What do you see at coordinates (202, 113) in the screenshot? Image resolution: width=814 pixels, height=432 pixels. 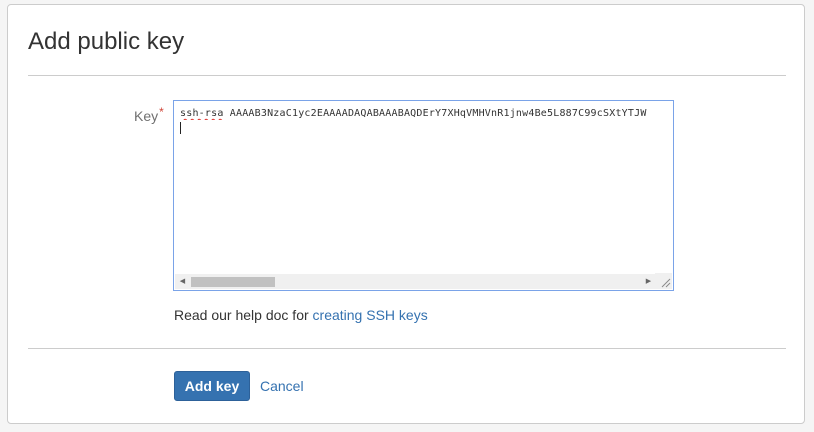 I see `key-type-text: ssh-rsa` at bounding box center [202, 113].